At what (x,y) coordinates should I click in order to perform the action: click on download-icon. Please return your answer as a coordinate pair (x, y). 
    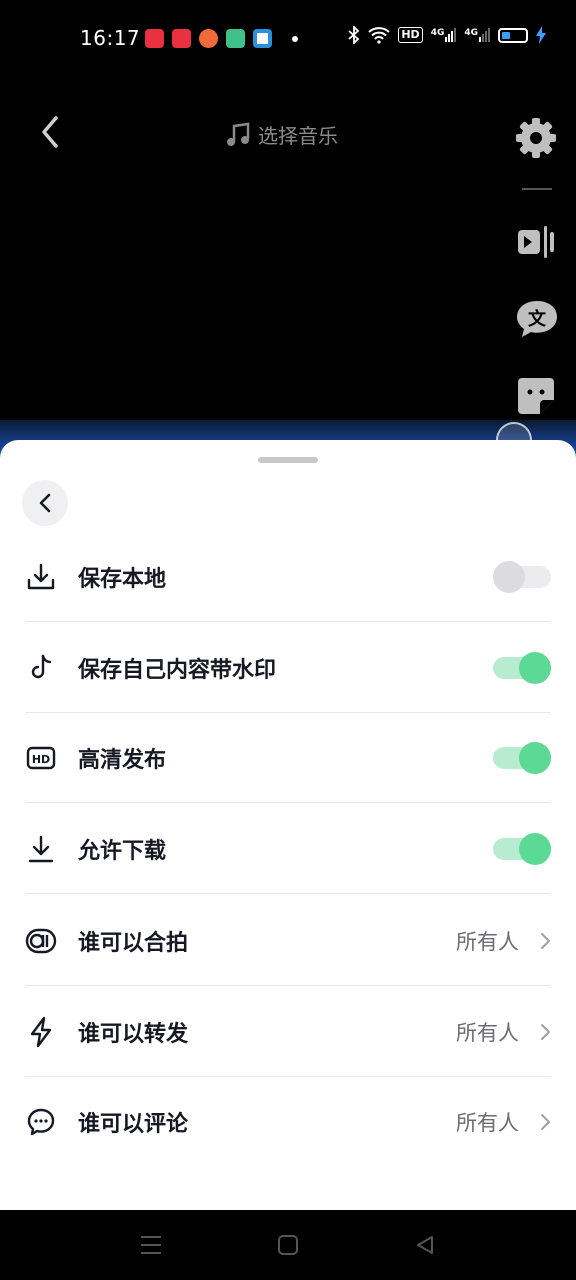
    Looking at the image, I should click on (41, 849).